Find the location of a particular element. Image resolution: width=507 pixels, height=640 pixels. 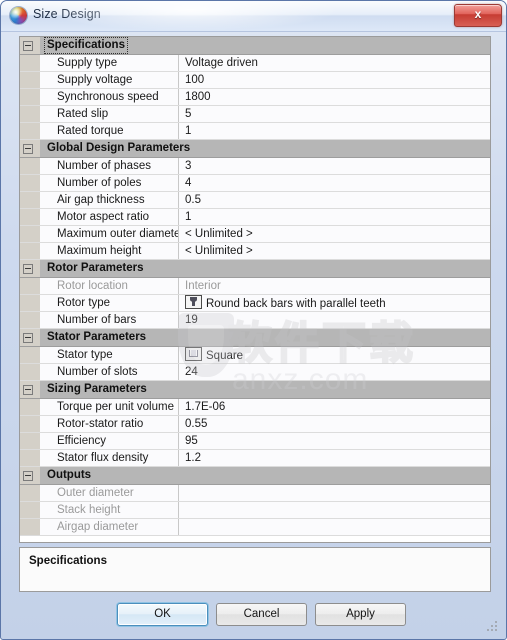

property-row: Airgap diameter is located at coordinates (255, 527).